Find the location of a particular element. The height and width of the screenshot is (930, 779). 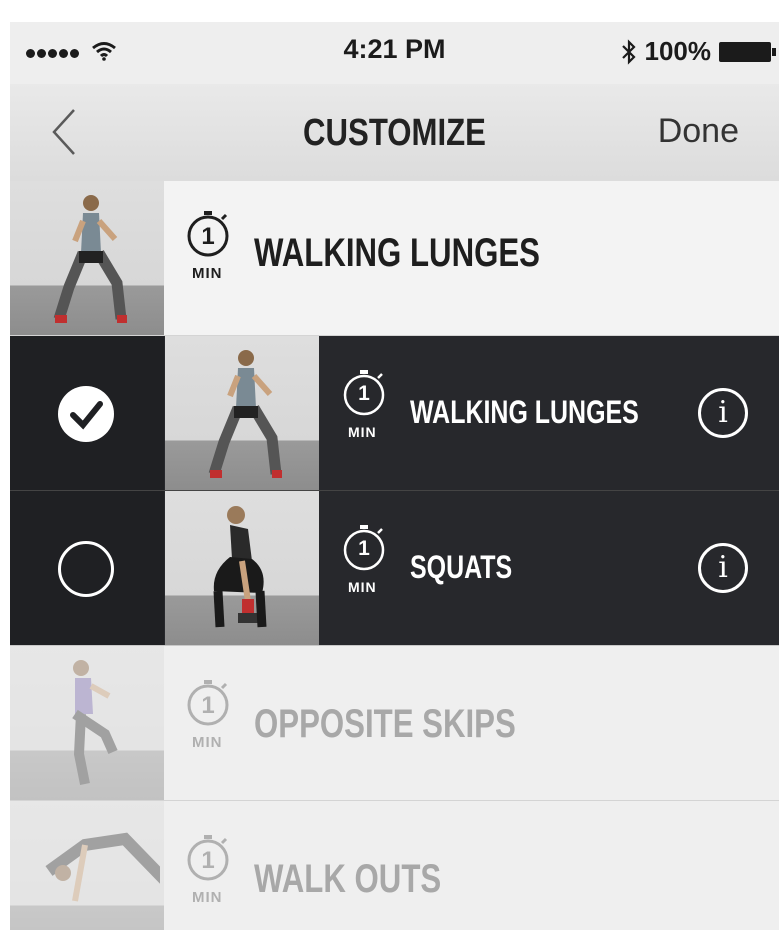

squat-figure-icon is located at coordinates (240, 567).